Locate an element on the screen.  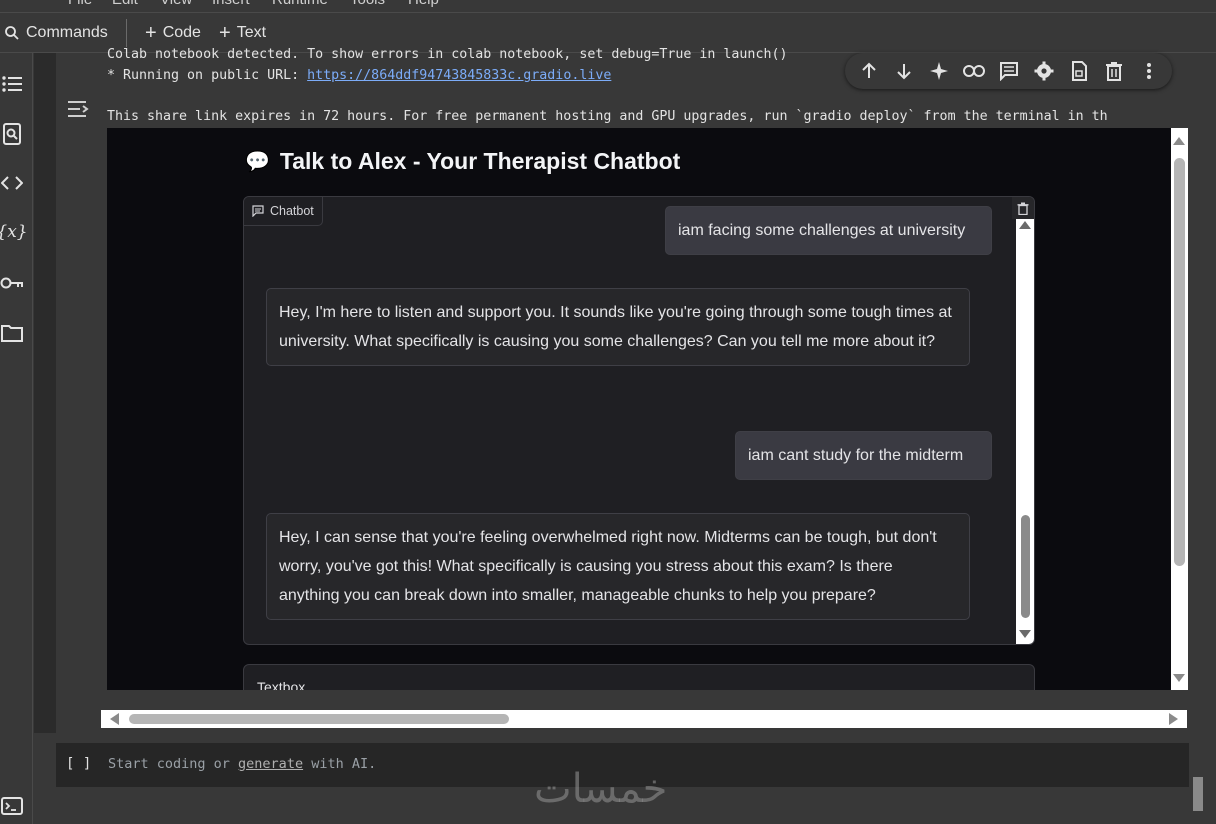
move-up-icon is located at coordinates (869, 71).